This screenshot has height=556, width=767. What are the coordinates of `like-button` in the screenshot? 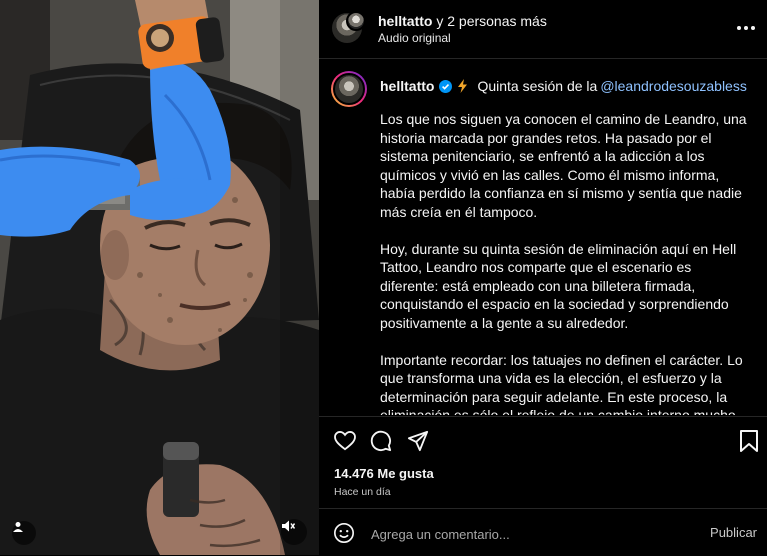 It's located at (345, 441).